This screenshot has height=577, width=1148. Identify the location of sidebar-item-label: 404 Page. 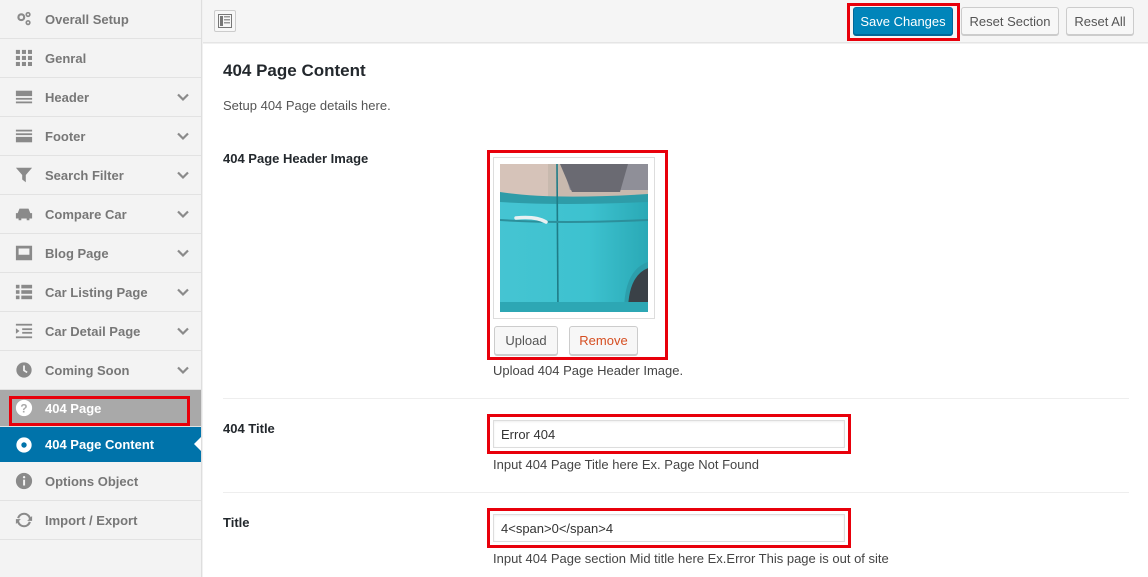
(73, 408).